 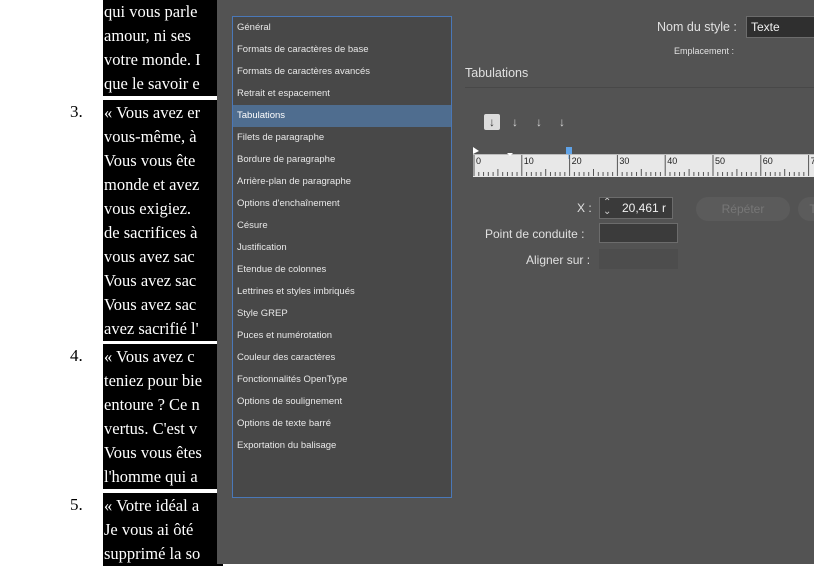 What do you see at coordinates (539, 122) in the screenshot?
I see `right-tab-icon: ↓` at bounding box center [539, 122].